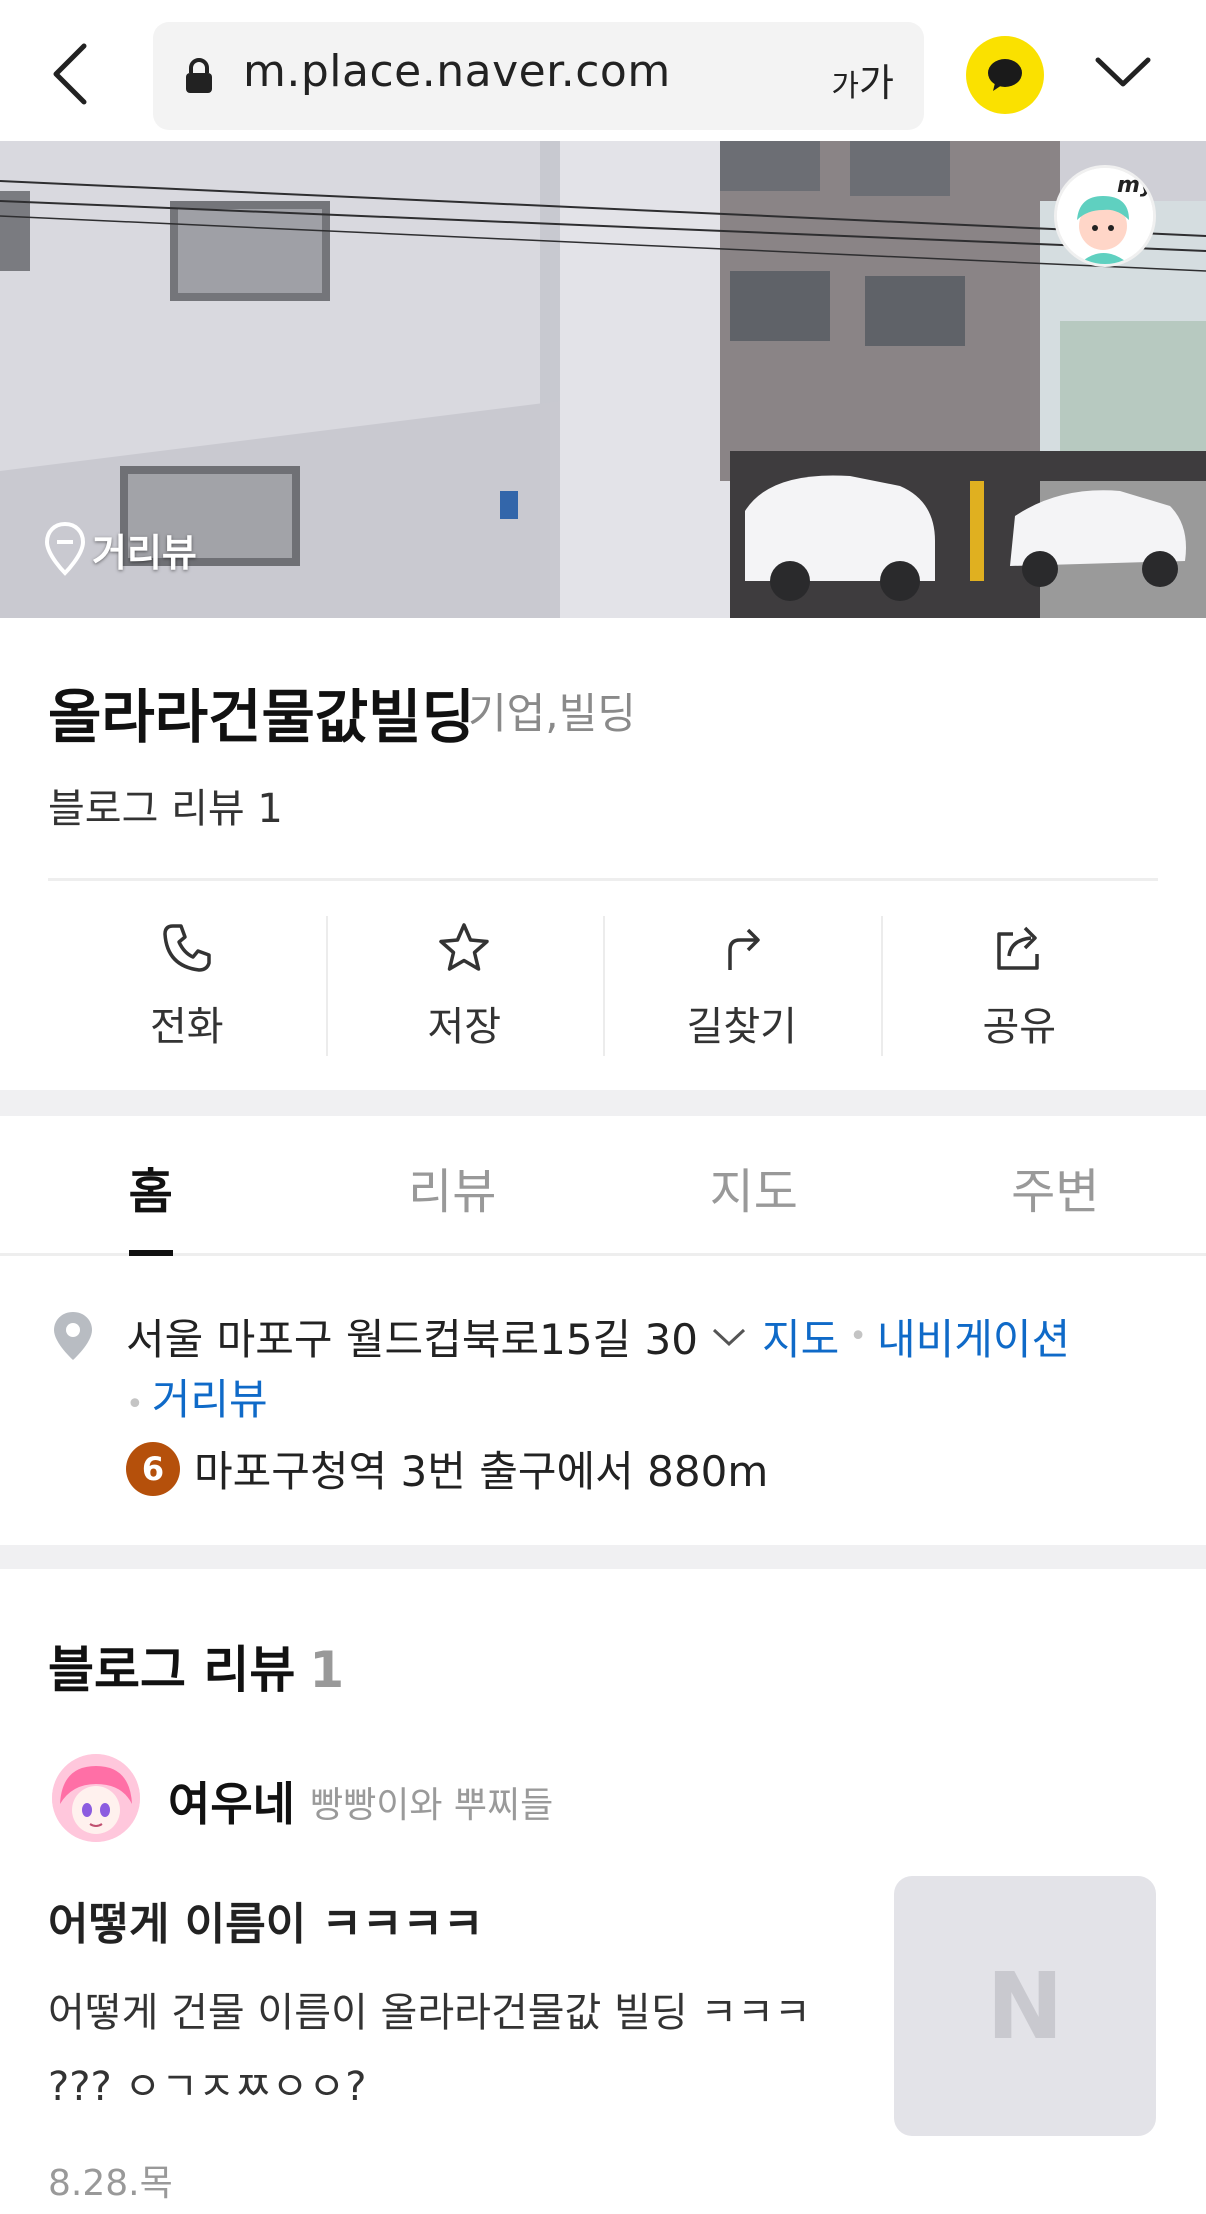  Describe the element at coordinates (457, 71) in the screenshot. I see `url-text: m.place.naver.com` at that location.